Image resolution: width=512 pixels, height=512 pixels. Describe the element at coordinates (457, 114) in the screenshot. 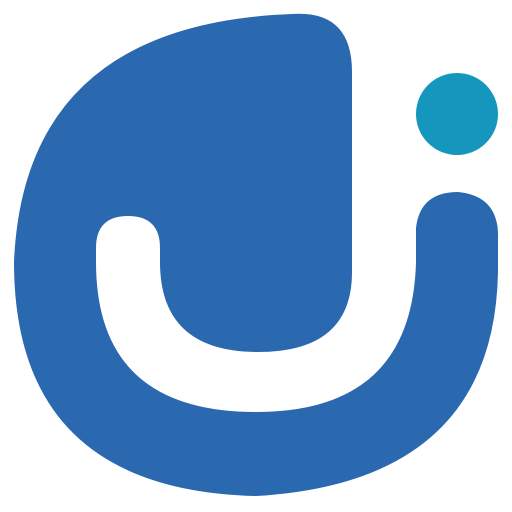

I see `logo-dot-shape` at that location.